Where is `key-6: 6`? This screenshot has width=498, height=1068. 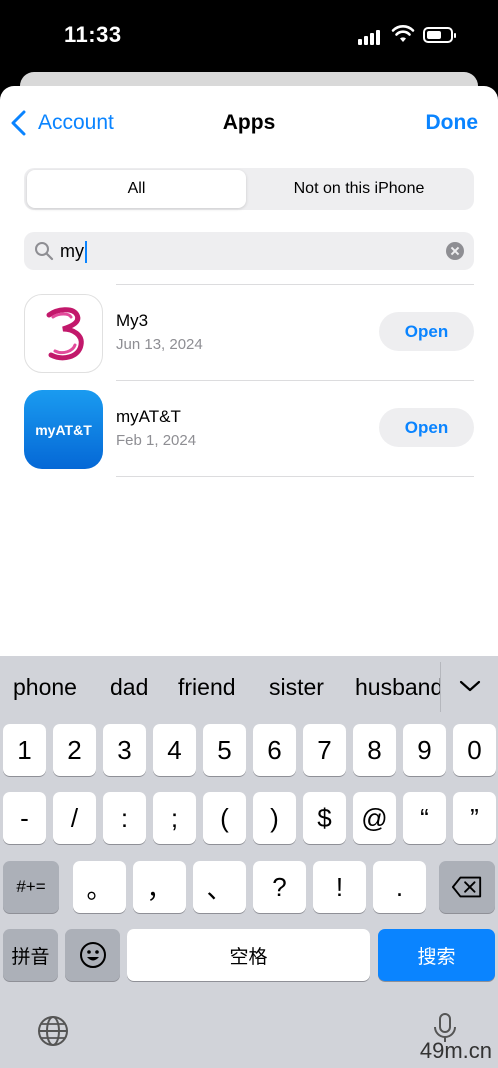
key-6: 6 is located at coordinates (274, 750).